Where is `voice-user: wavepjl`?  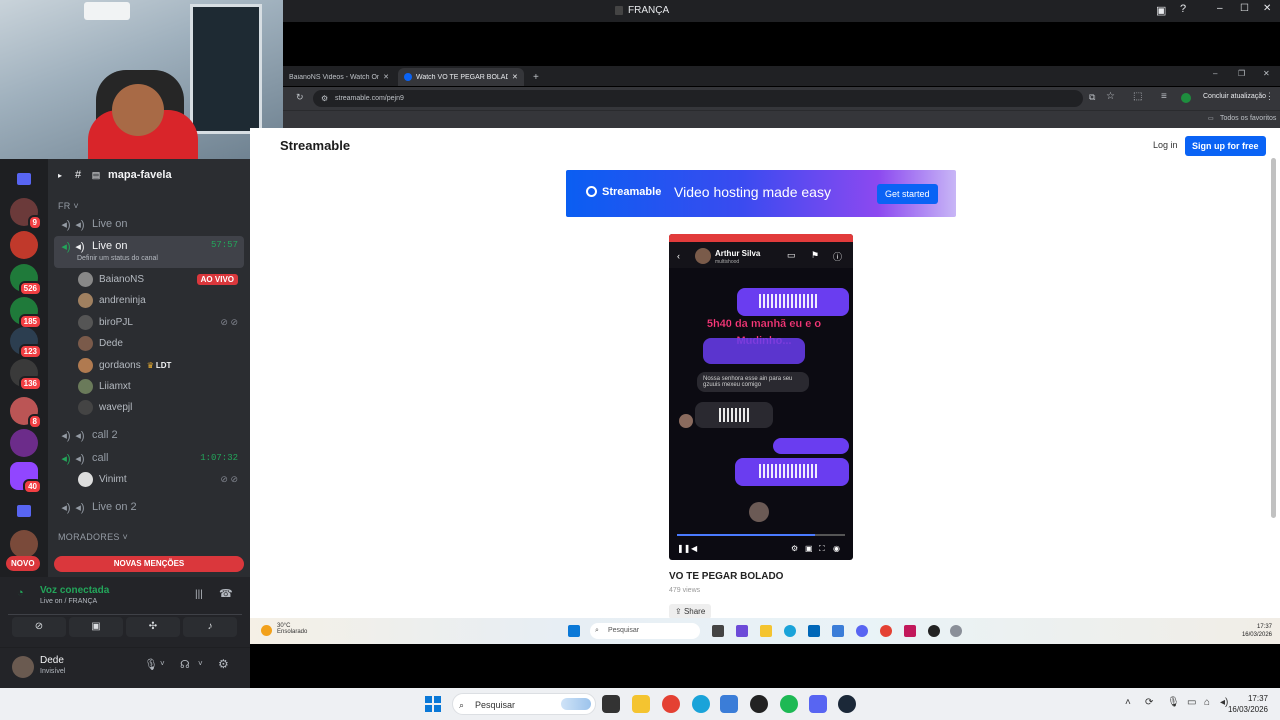 voice-user: wavepjl is located at coordinates (161, 407).